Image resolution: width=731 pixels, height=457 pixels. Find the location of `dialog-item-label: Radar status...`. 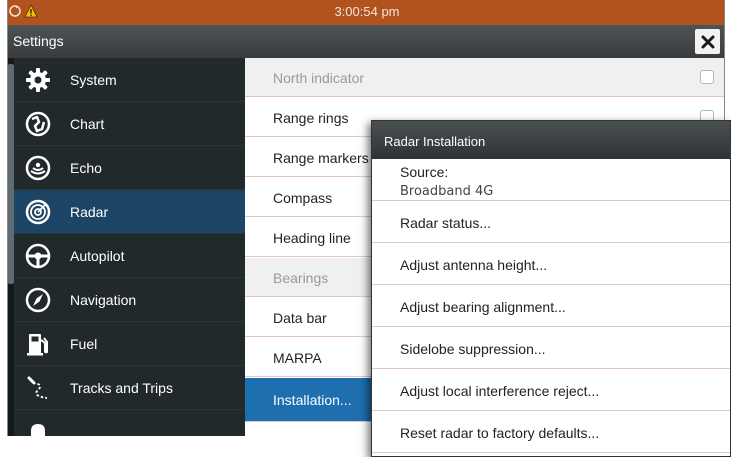

dialog-item-label: Radar status... is located at coordinates (446, 223).